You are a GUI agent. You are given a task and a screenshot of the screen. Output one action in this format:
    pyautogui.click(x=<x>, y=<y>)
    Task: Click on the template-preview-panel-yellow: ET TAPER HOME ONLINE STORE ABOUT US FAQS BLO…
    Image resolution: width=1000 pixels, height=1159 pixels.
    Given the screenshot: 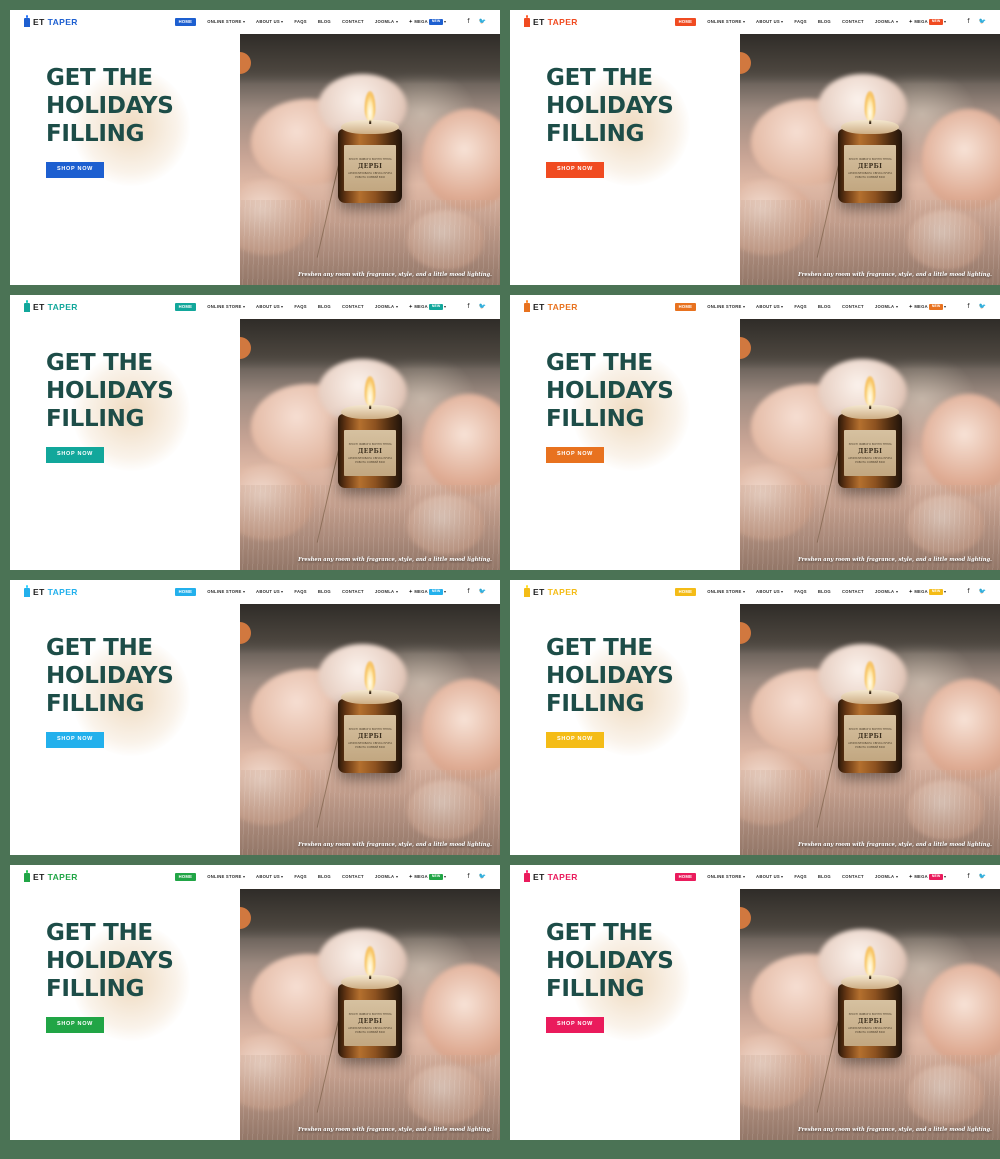 What is the action you would take?
    pyautogui.click(x=755, y=717)
    